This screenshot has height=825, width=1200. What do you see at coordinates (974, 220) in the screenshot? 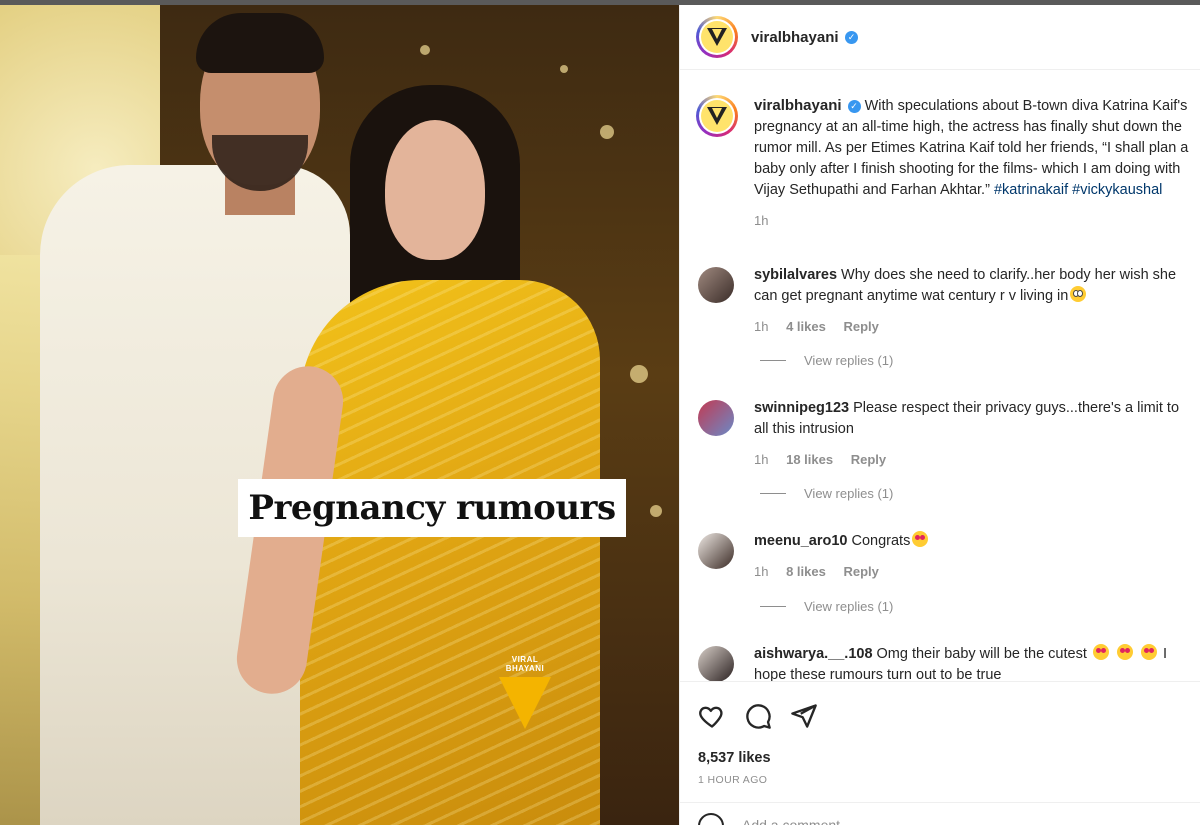
I see `caption-meta: 1h` at bounding box center [974, 220].